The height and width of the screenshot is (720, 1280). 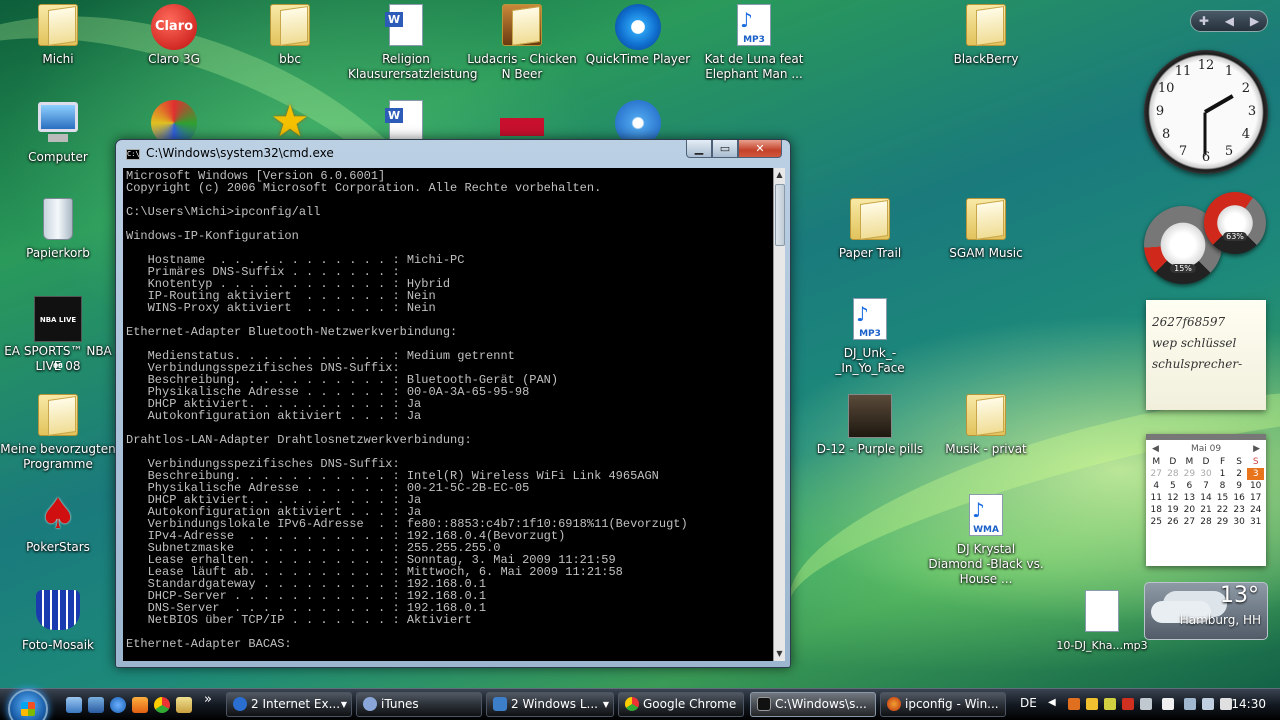 What do you see at coordinates (96, 705) in the screenshot?
I see `switch-windows-icon` at bounding box center [96, 705].